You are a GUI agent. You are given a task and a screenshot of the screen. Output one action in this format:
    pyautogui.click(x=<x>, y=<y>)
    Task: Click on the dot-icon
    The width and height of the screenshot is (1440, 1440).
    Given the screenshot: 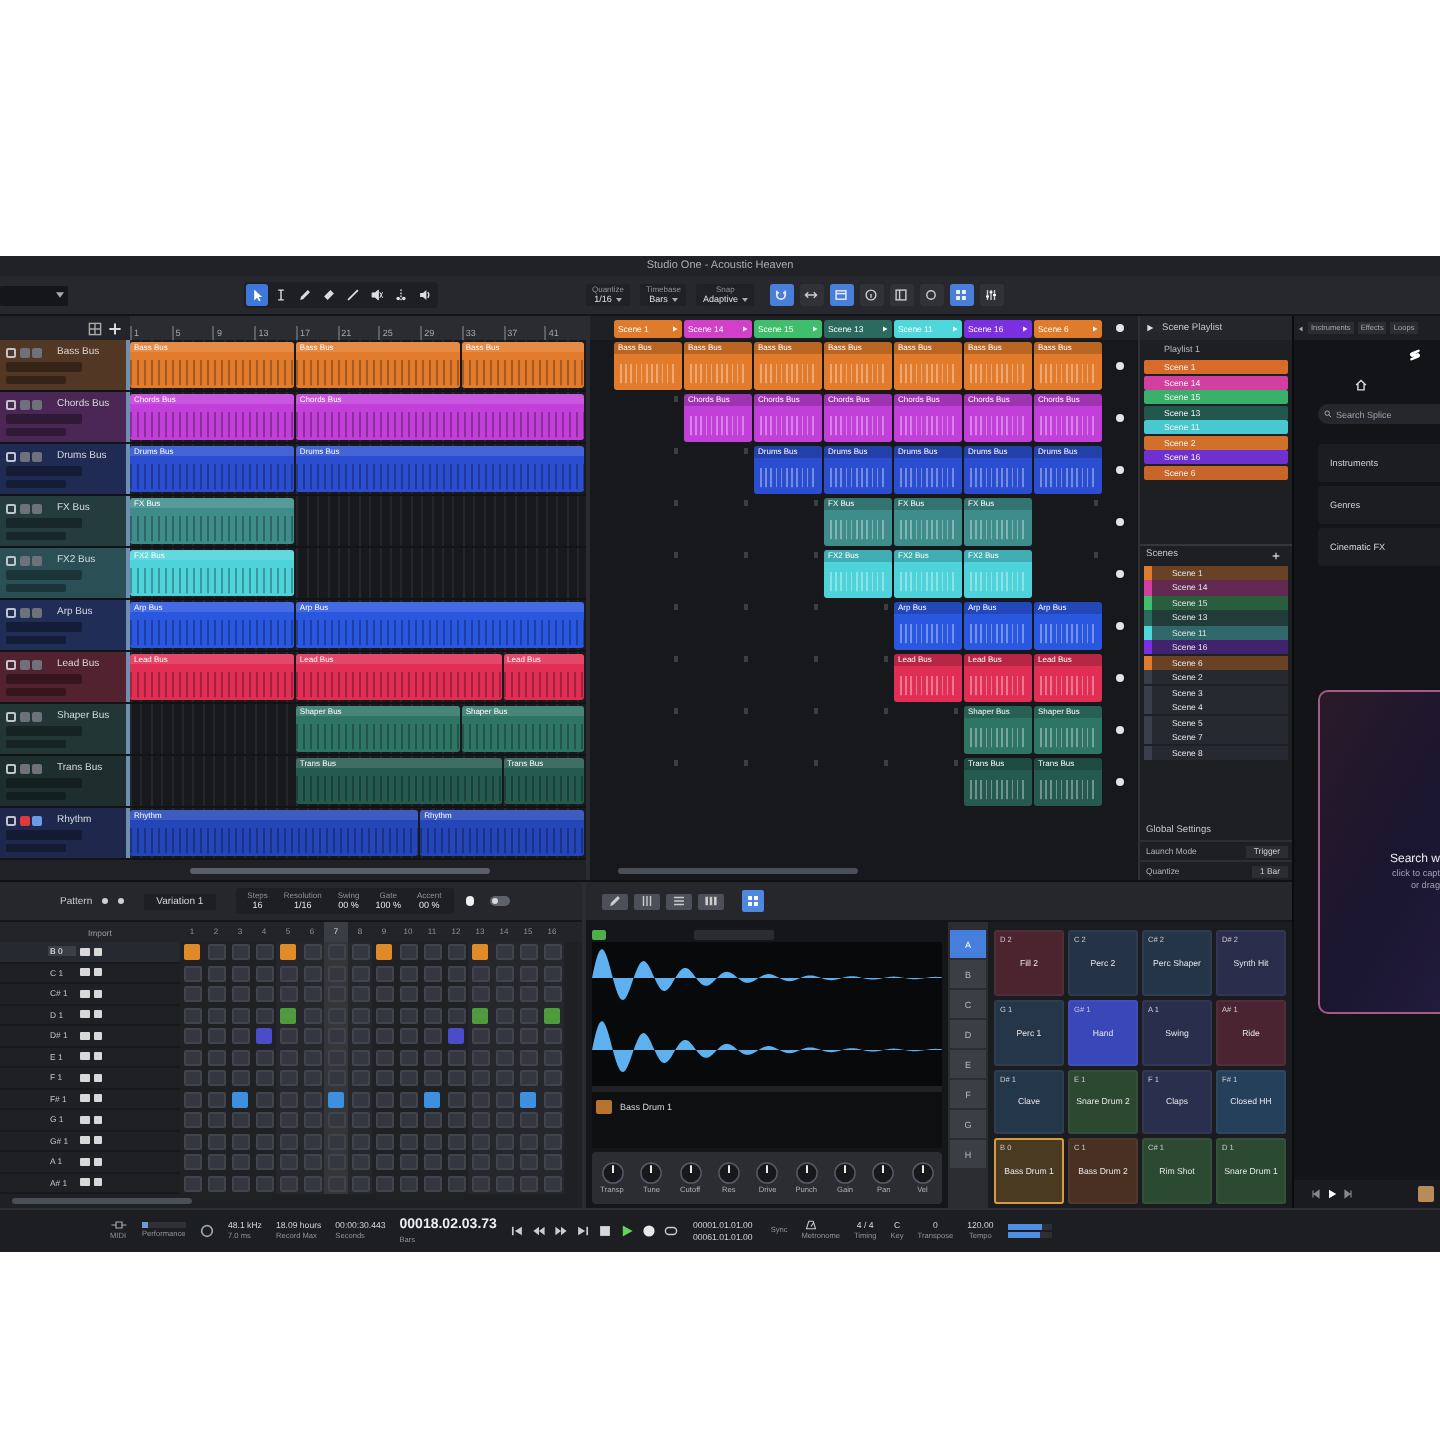 What is the action you would take?
    pyautogui.click(x=105, y=901)
    